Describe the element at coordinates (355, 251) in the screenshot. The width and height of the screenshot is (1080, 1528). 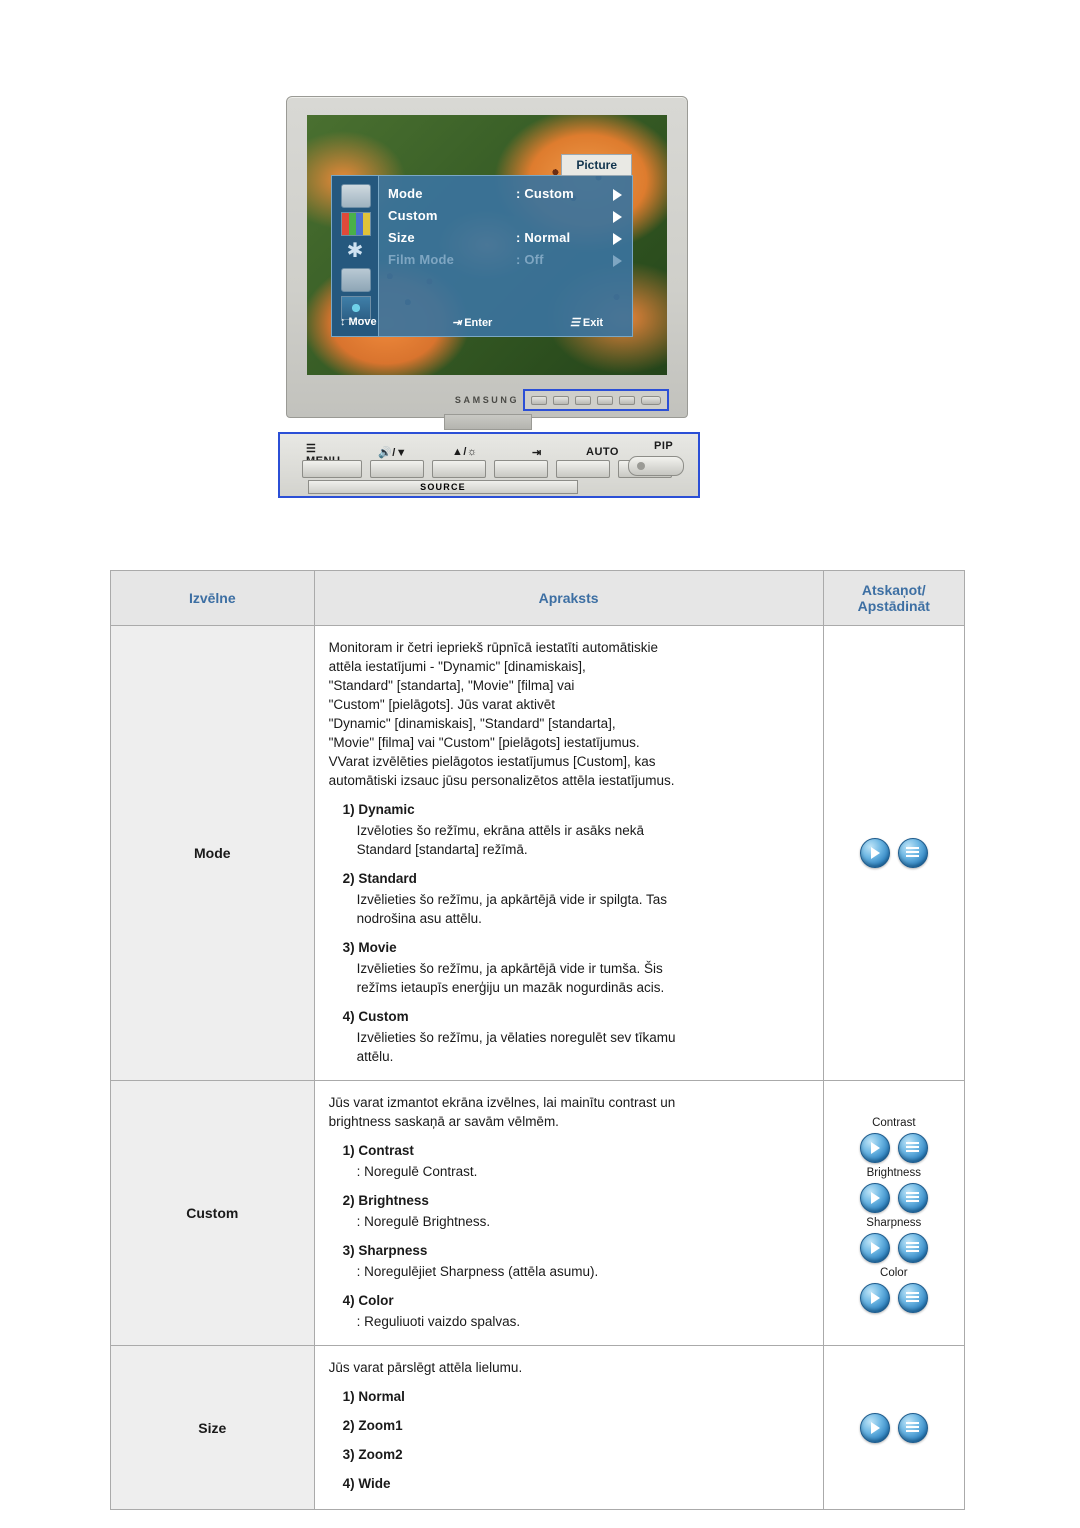
I see `osd-brightness-icon: ✱` at that location.